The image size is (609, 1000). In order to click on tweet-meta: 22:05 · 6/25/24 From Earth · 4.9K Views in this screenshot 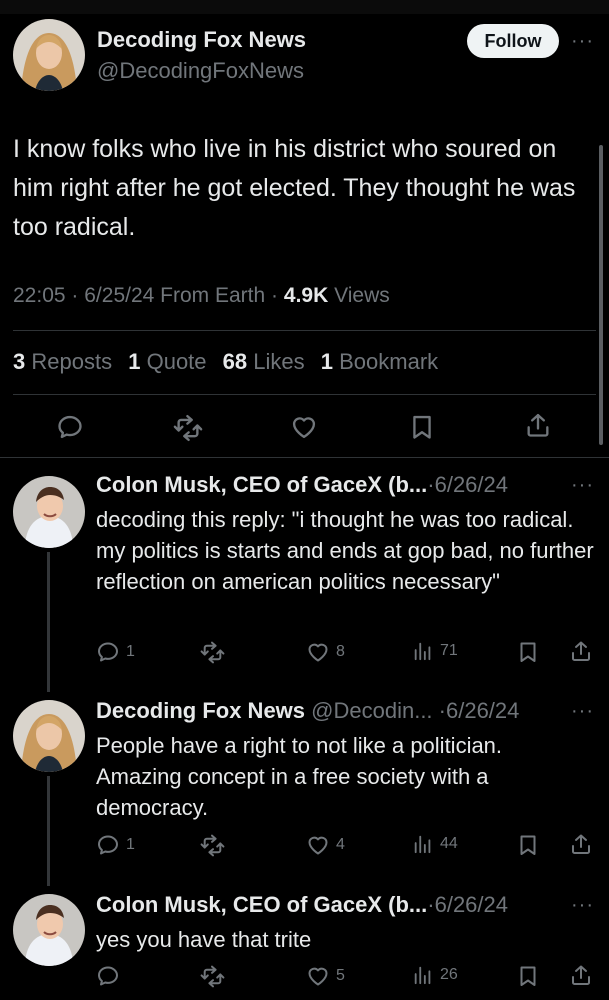, I will do `click(201, 296)`.